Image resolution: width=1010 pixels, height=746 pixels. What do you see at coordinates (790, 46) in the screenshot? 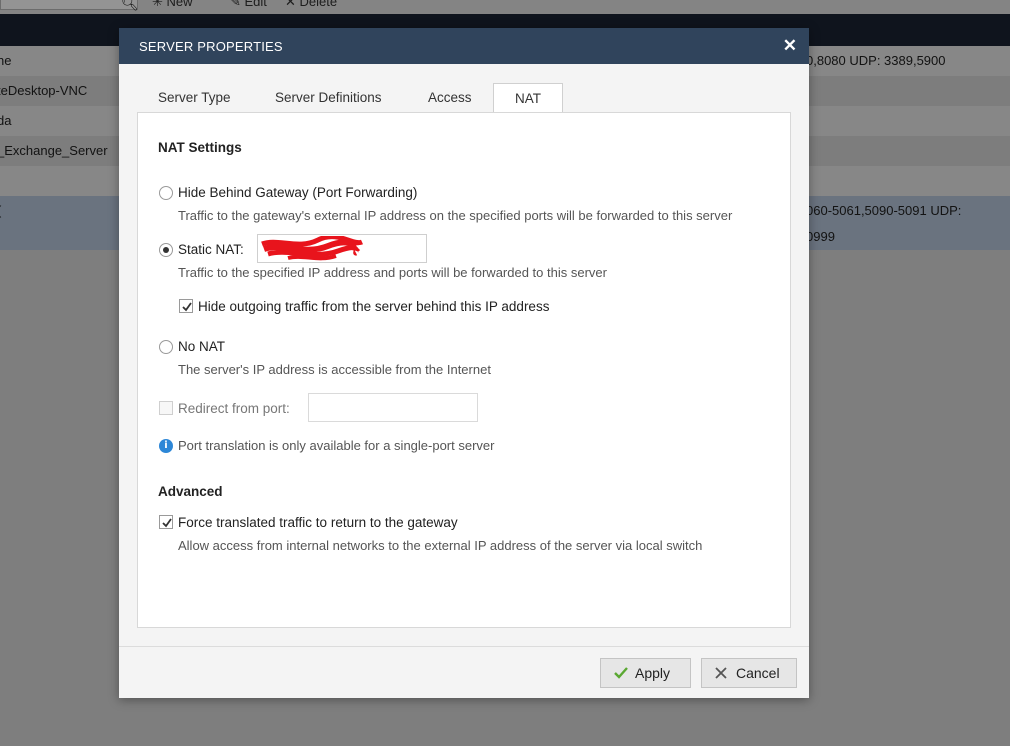
I see `close-icon: ✕` at bounding box center [790, 46].